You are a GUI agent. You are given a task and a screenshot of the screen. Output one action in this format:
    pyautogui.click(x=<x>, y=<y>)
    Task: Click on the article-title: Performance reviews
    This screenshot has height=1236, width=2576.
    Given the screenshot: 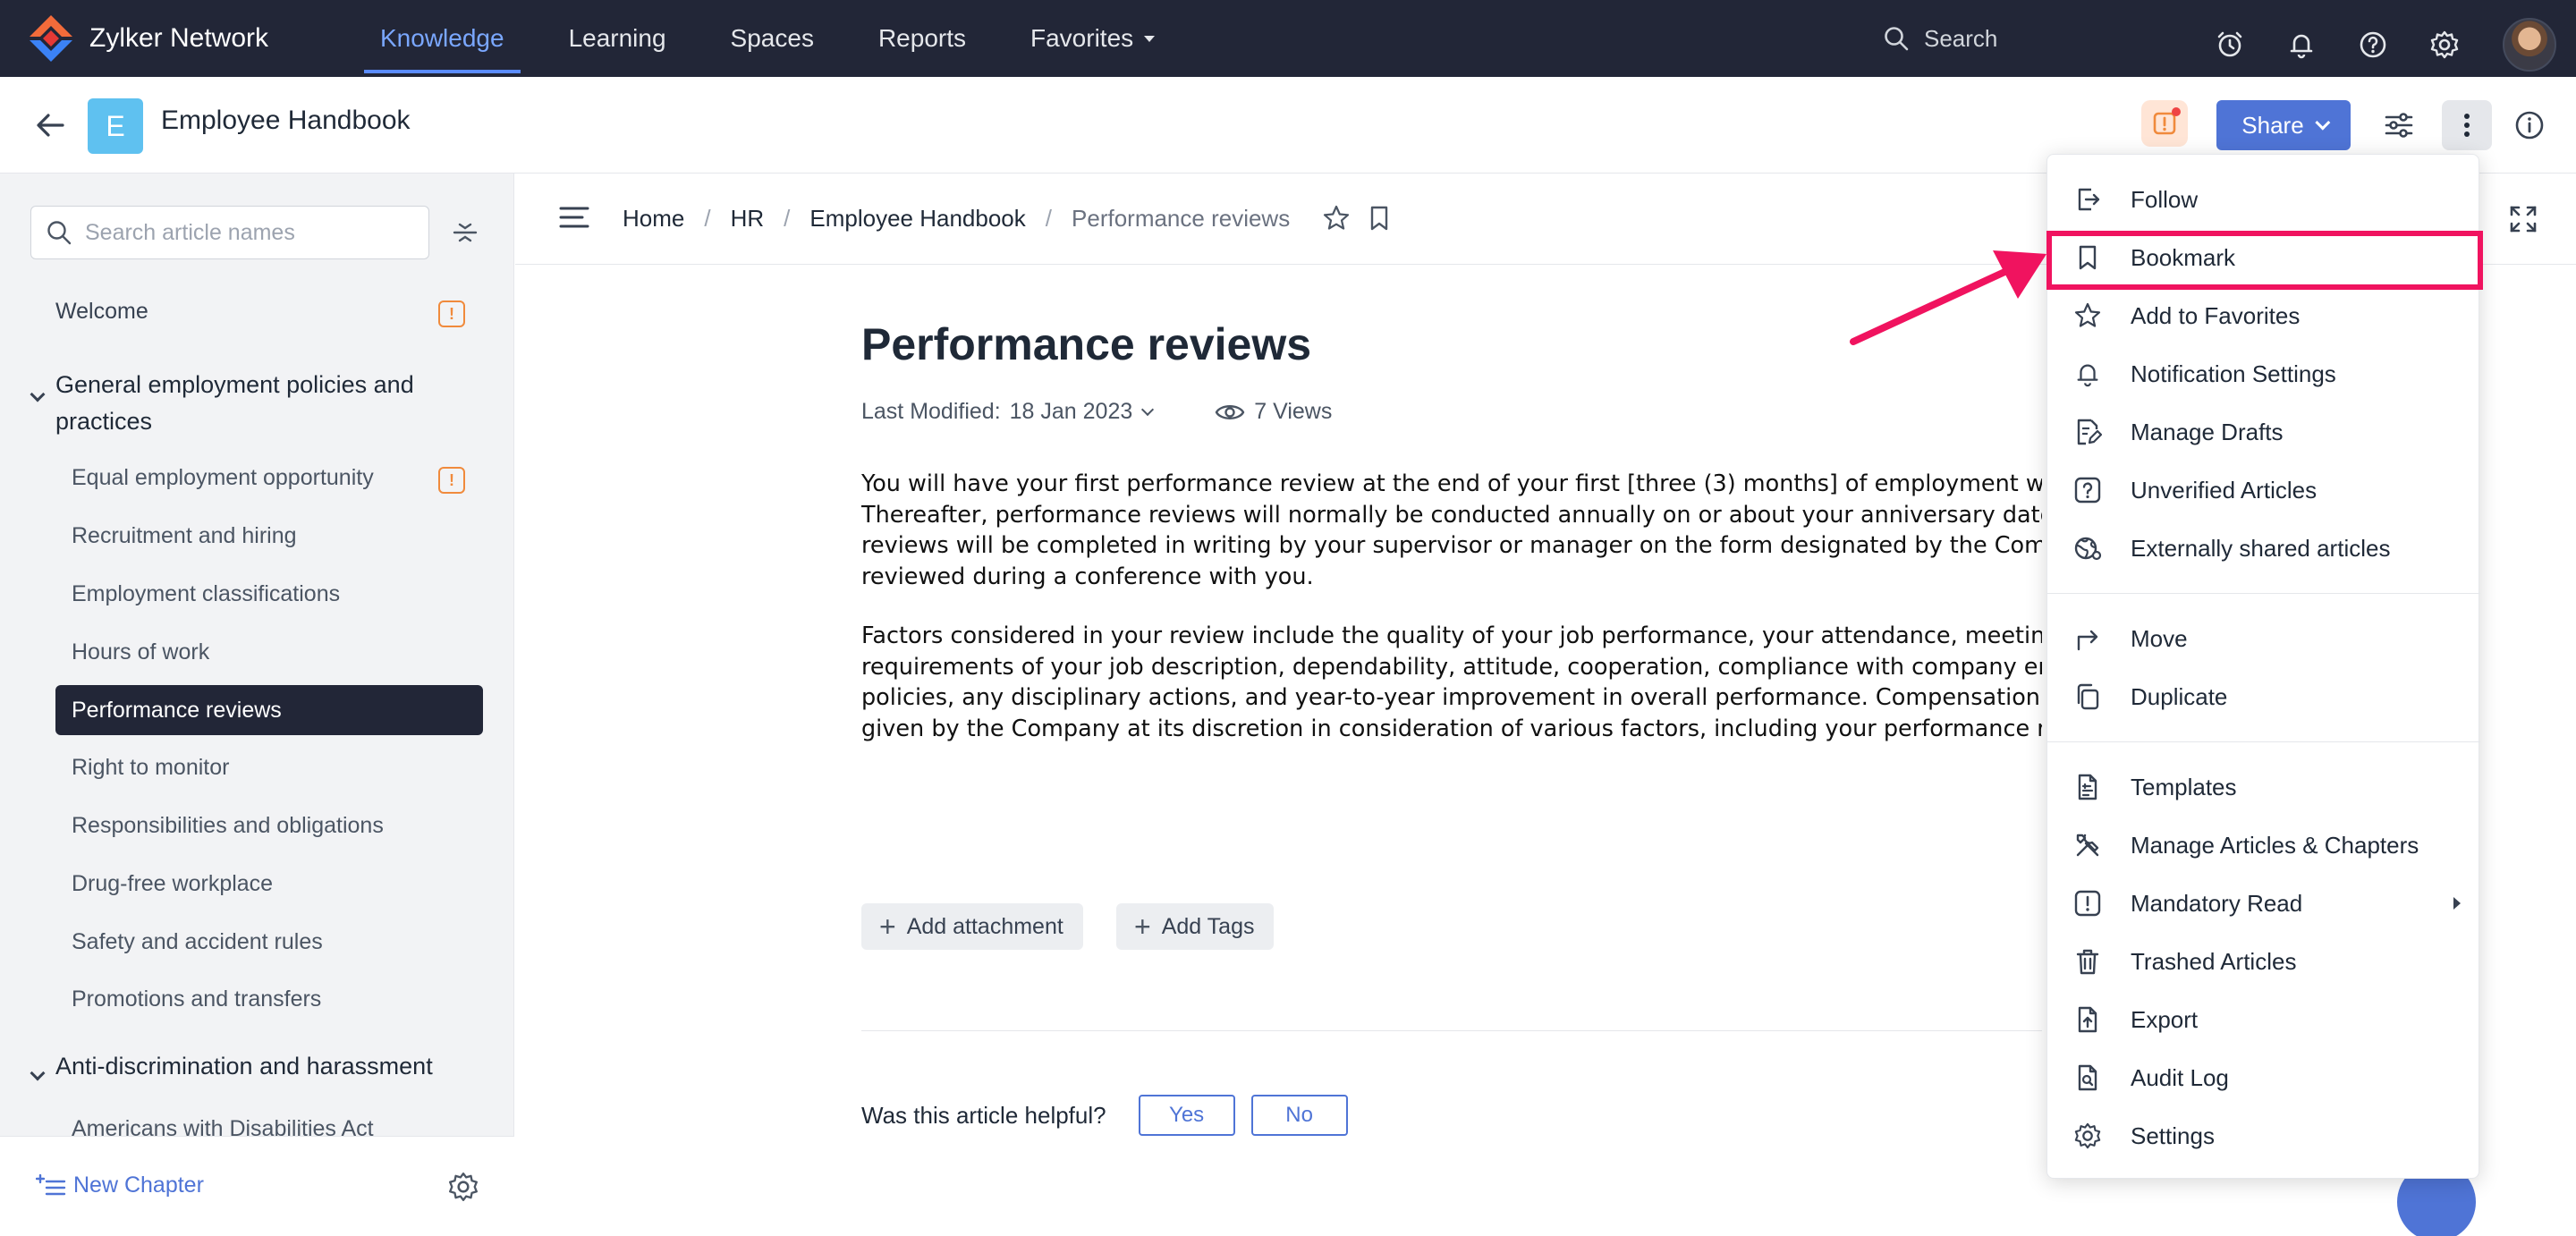 What is the action you would take?
    pyautogui.click(x=1086, y=344)
    